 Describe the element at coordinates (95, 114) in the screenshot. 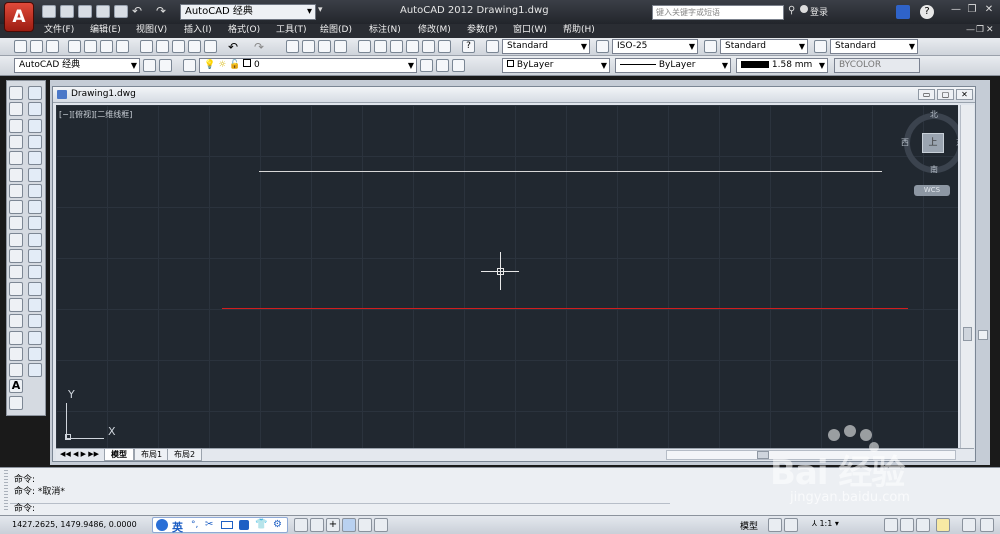

I see `viewport-controls: [−][俯视][二维线框]` at that location.